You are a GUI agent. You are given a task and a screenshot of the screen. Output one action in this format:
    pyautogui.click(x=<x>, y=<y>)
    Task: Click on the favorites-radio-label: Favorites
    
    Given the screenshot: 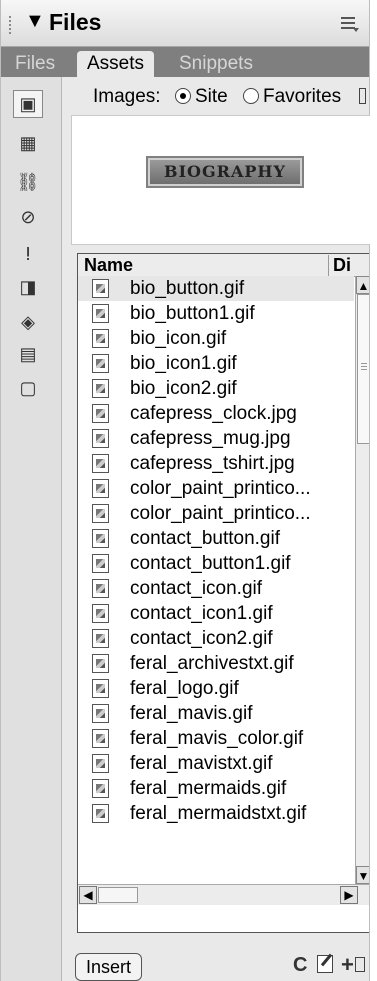 What is the action you would take?
    pyautogui.click(x=302, y=97)
    